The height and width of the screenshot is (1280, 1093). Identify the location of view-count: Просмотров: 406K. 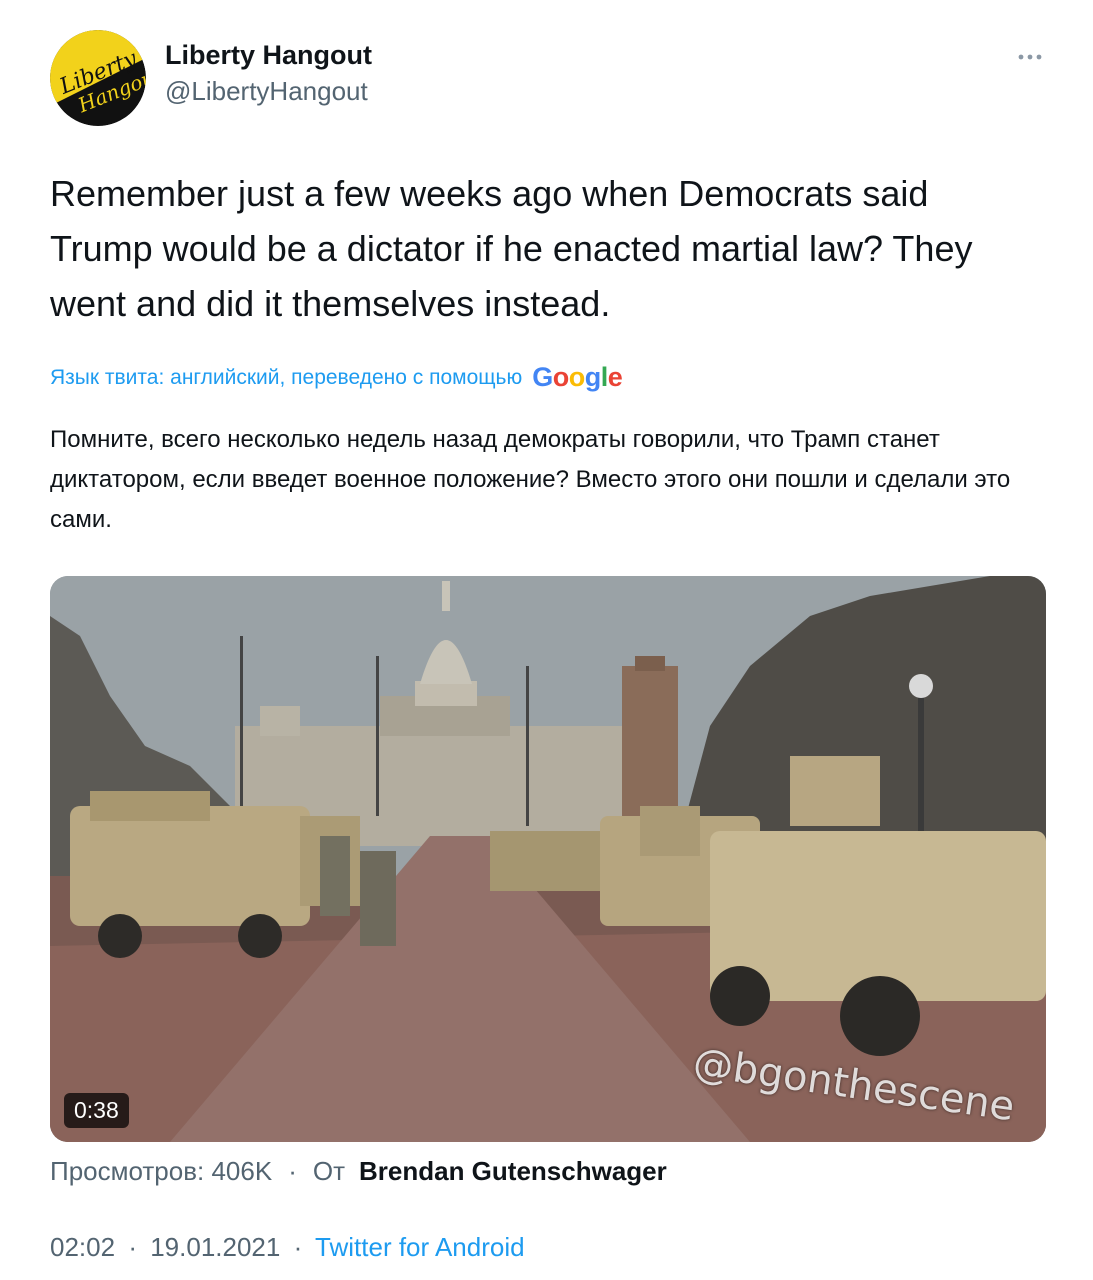
(161, 1171).